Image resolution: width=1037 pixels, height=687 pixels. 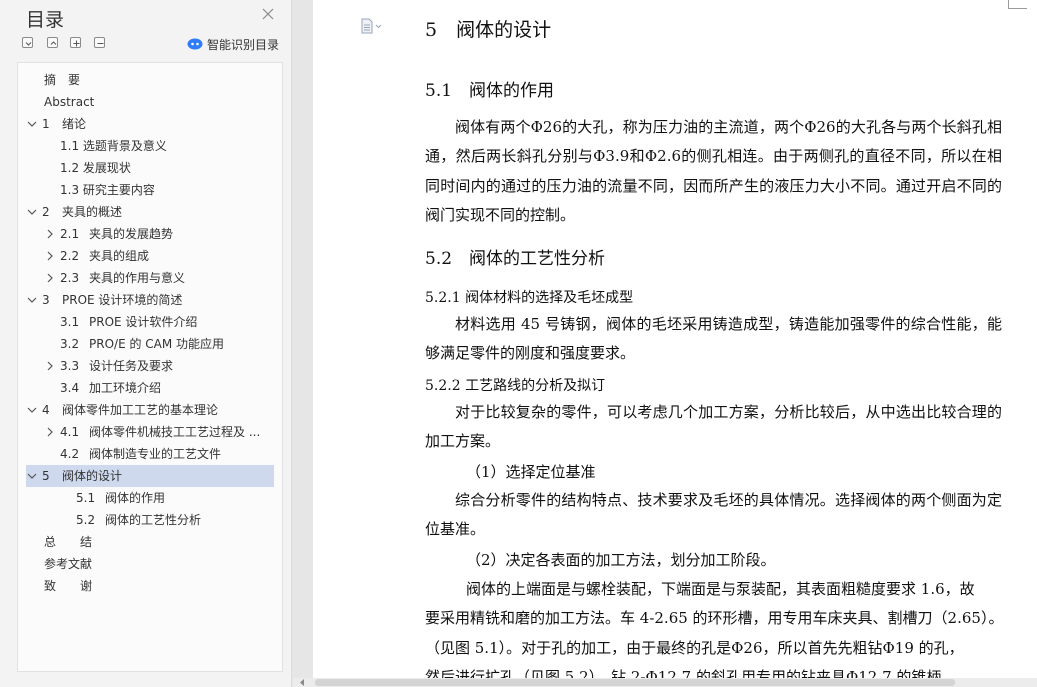 I want to click on scrollbar-thumb, so click(x=635, y=682).